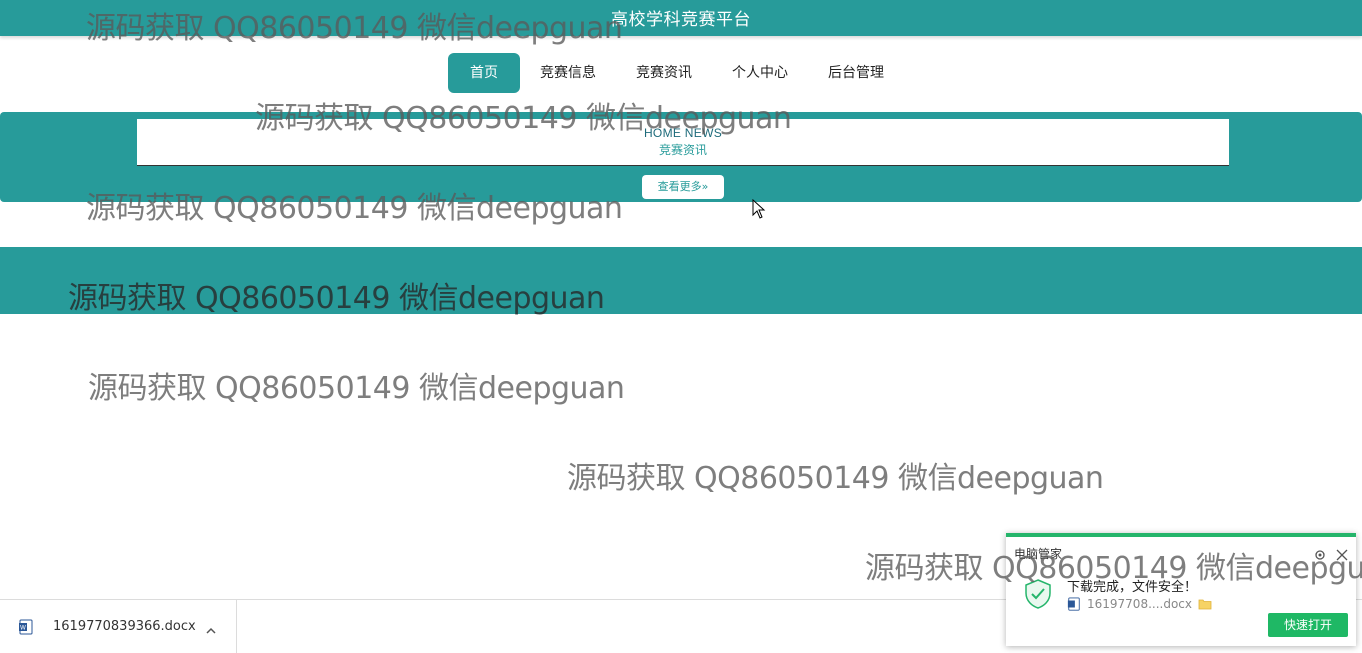 The width and height of the screenshot is (1362, 653). I want to click on nav-item-competition-info: 竞赛信息, so click(568, 73).